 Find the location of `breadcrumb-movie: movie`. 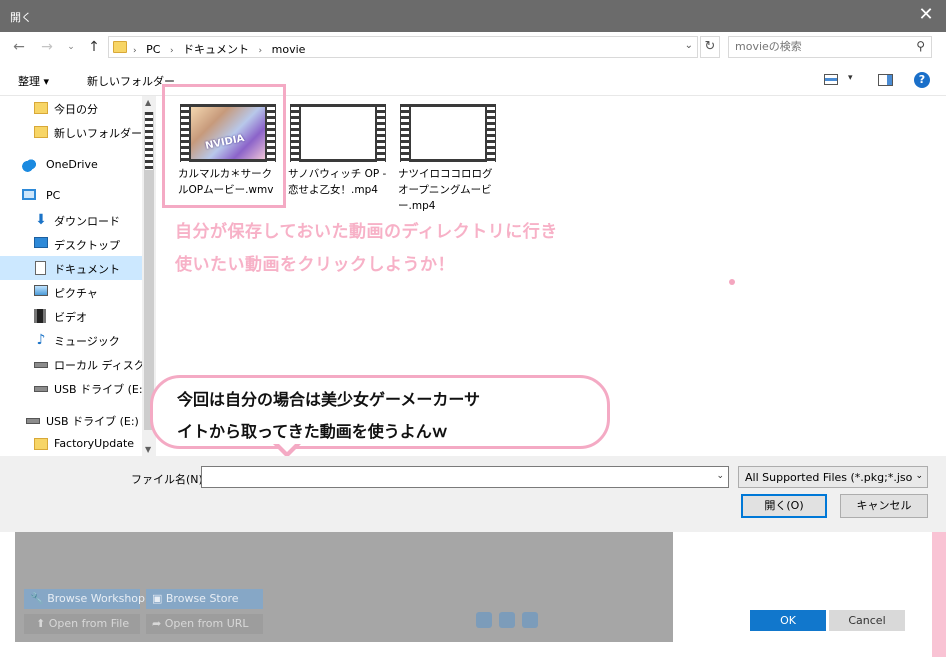

breadcrumb-movie: movie is located at coordinates (289, 49).